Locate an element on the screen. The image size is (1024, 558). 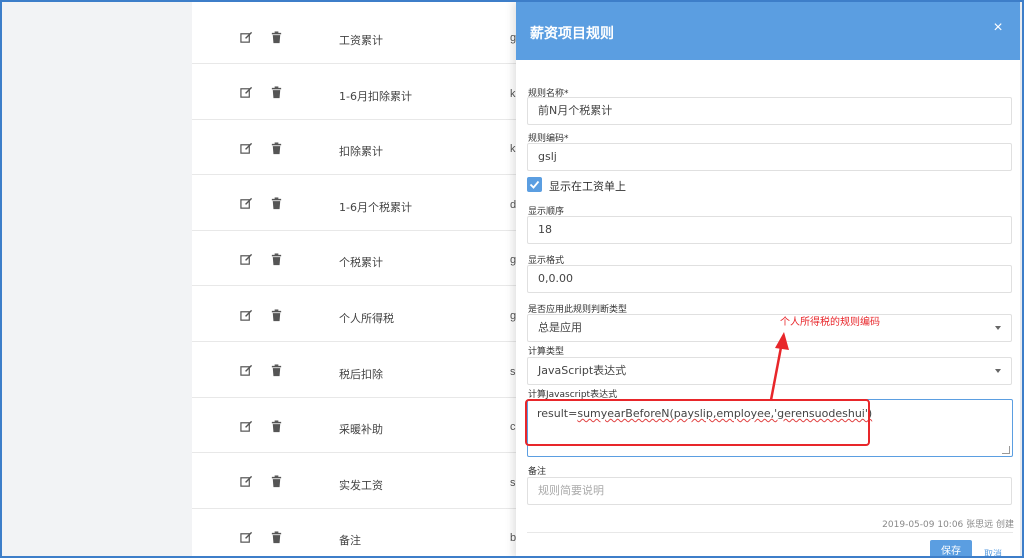
row-name: 备注 is located at coordinates (350, 541).